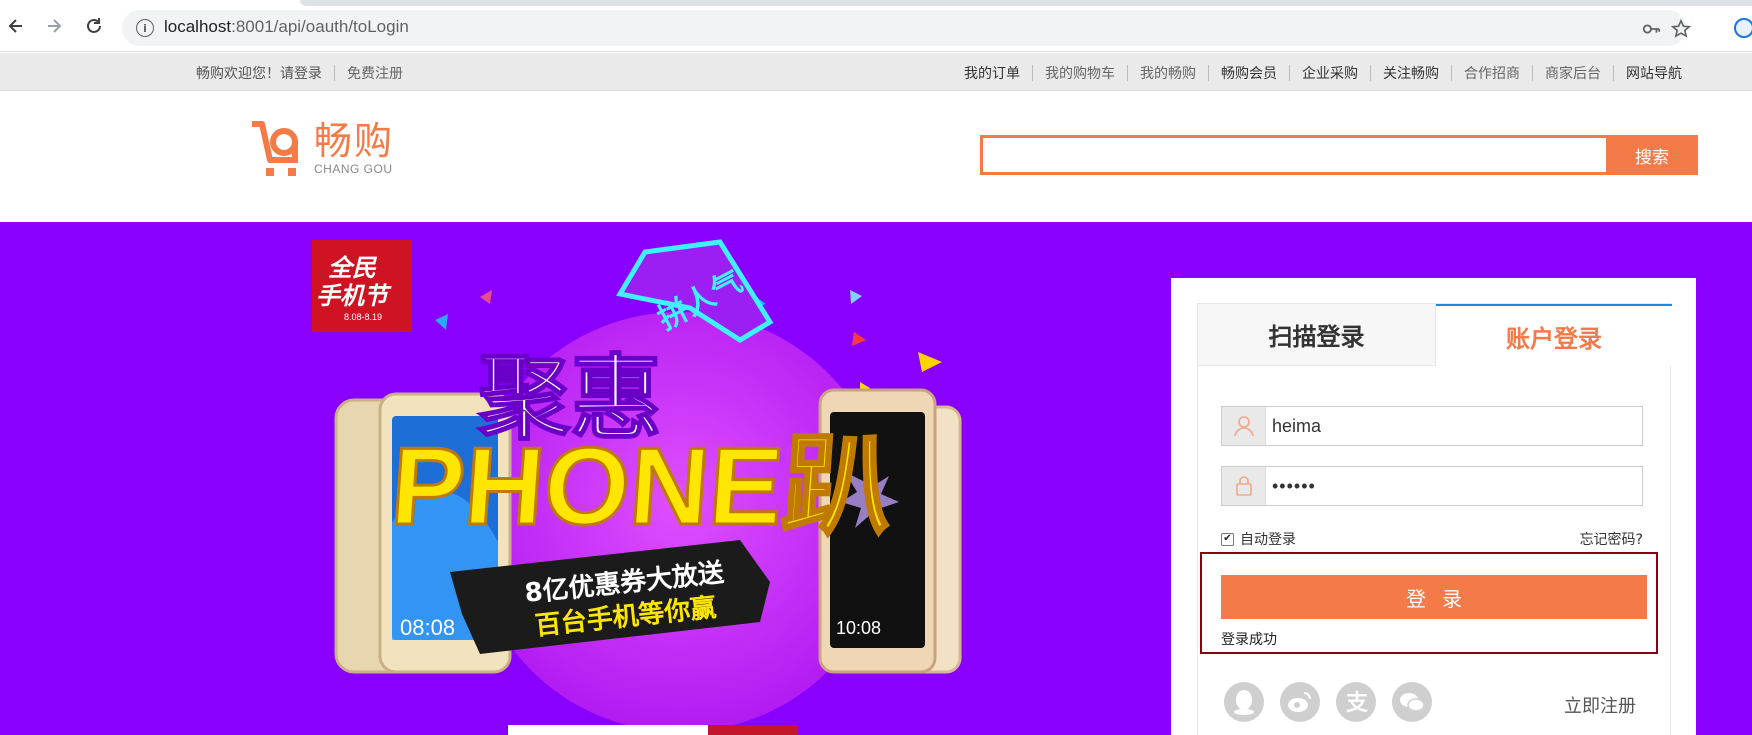 The height and width of the screenshot is (735, 1752). I want to click on badge-line-1: 全民, so click(353, 268).